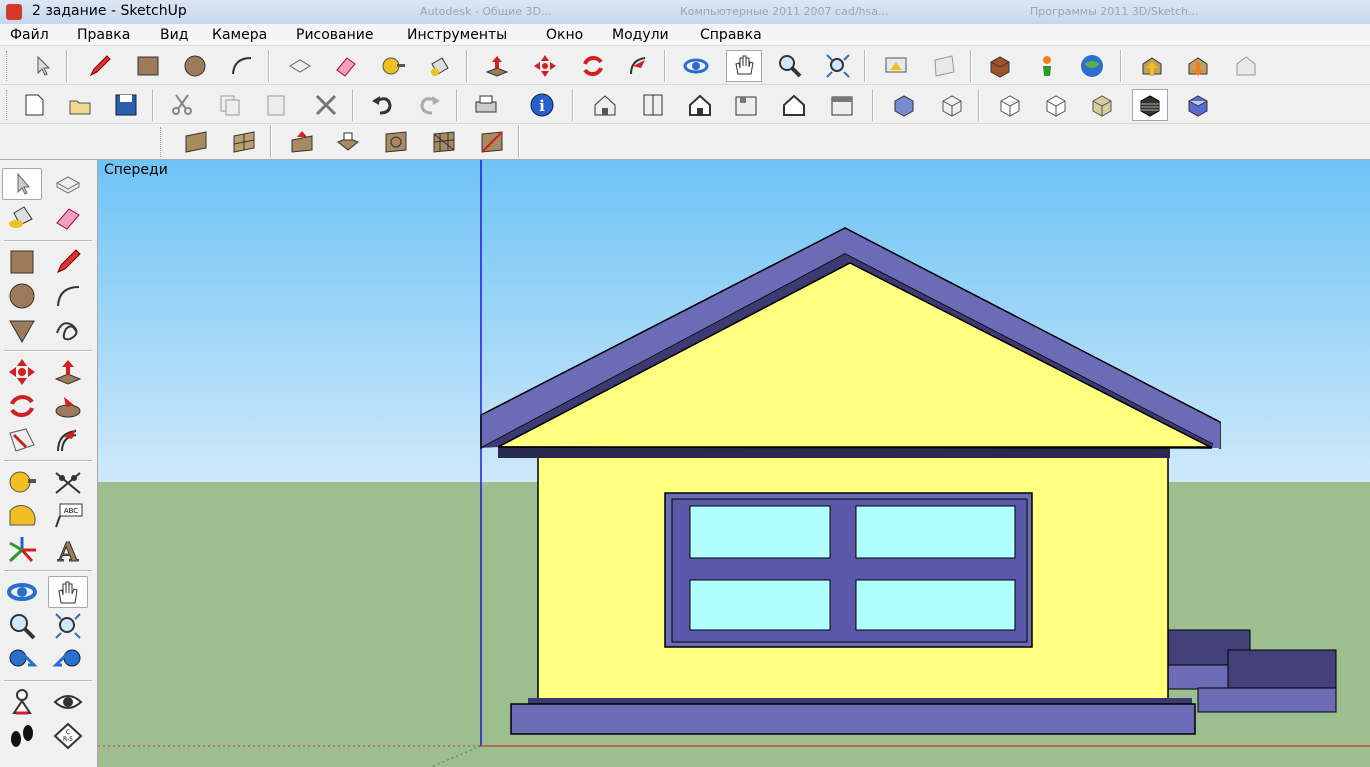 This screenshot has height=767, width=1370. Describe the element at coordinates (348, 142) in the screenshot. I see `stamp-icon` at that location.